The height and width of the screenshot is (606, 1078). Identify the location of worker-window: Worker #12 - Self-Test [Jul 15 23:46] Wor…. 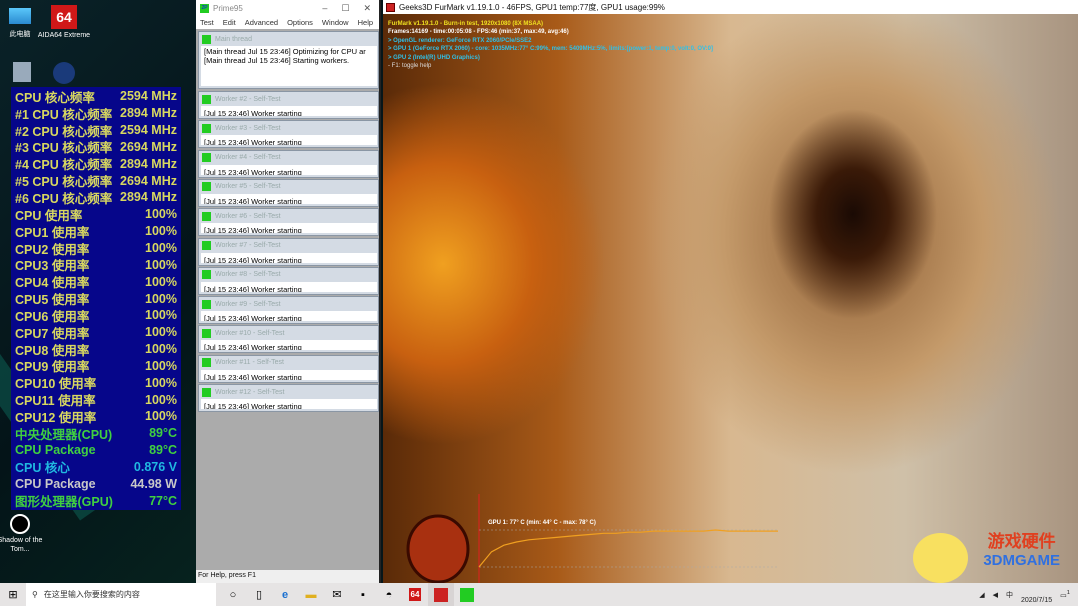
(288, 398).